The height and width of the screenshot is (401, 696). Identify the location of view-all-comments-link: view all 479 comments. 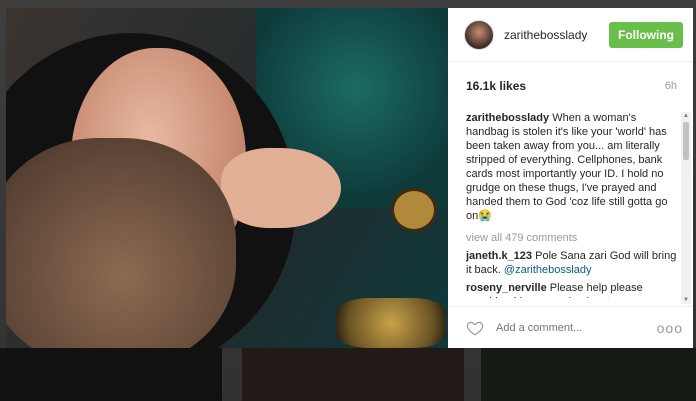
(572, 238).